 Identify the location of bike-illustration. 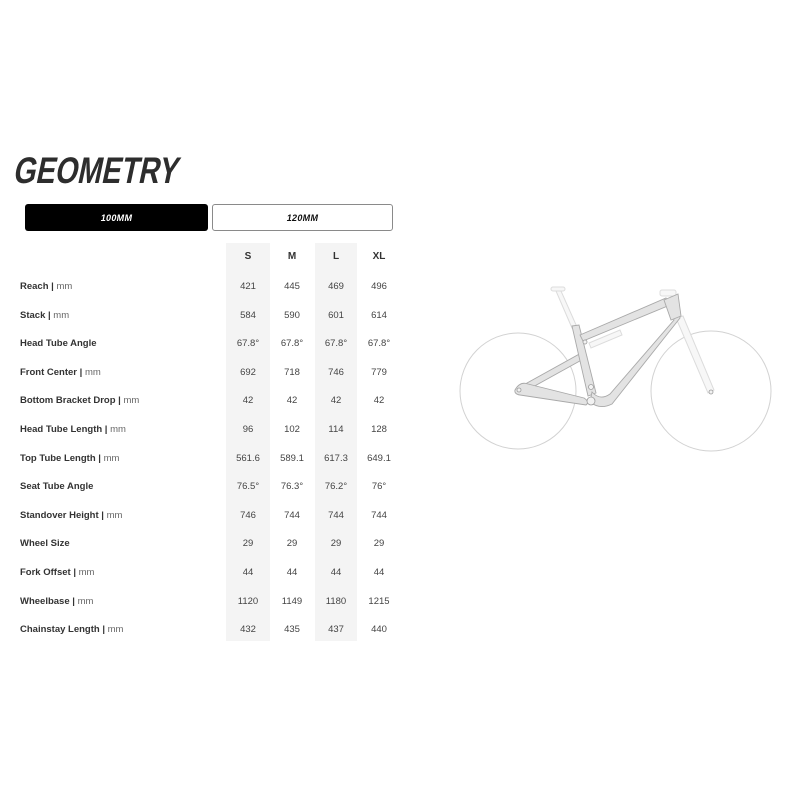
(615, 369).